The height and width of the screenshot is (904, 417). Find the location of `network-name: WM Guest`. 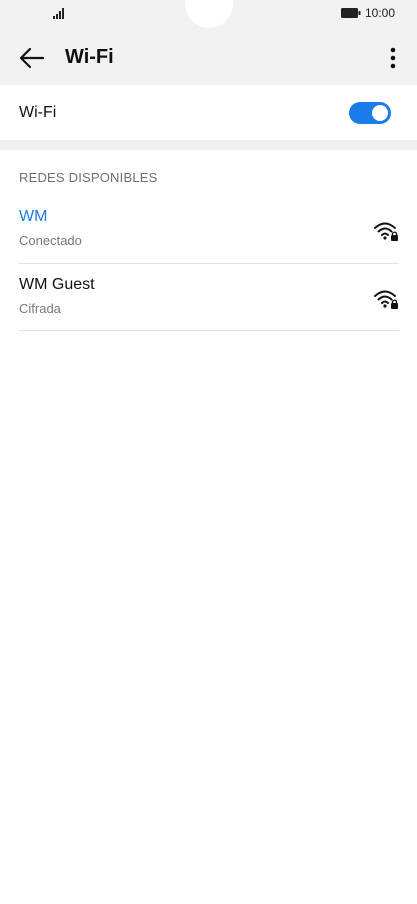

network-name: WM Guest is located at coordinates (57, 284).